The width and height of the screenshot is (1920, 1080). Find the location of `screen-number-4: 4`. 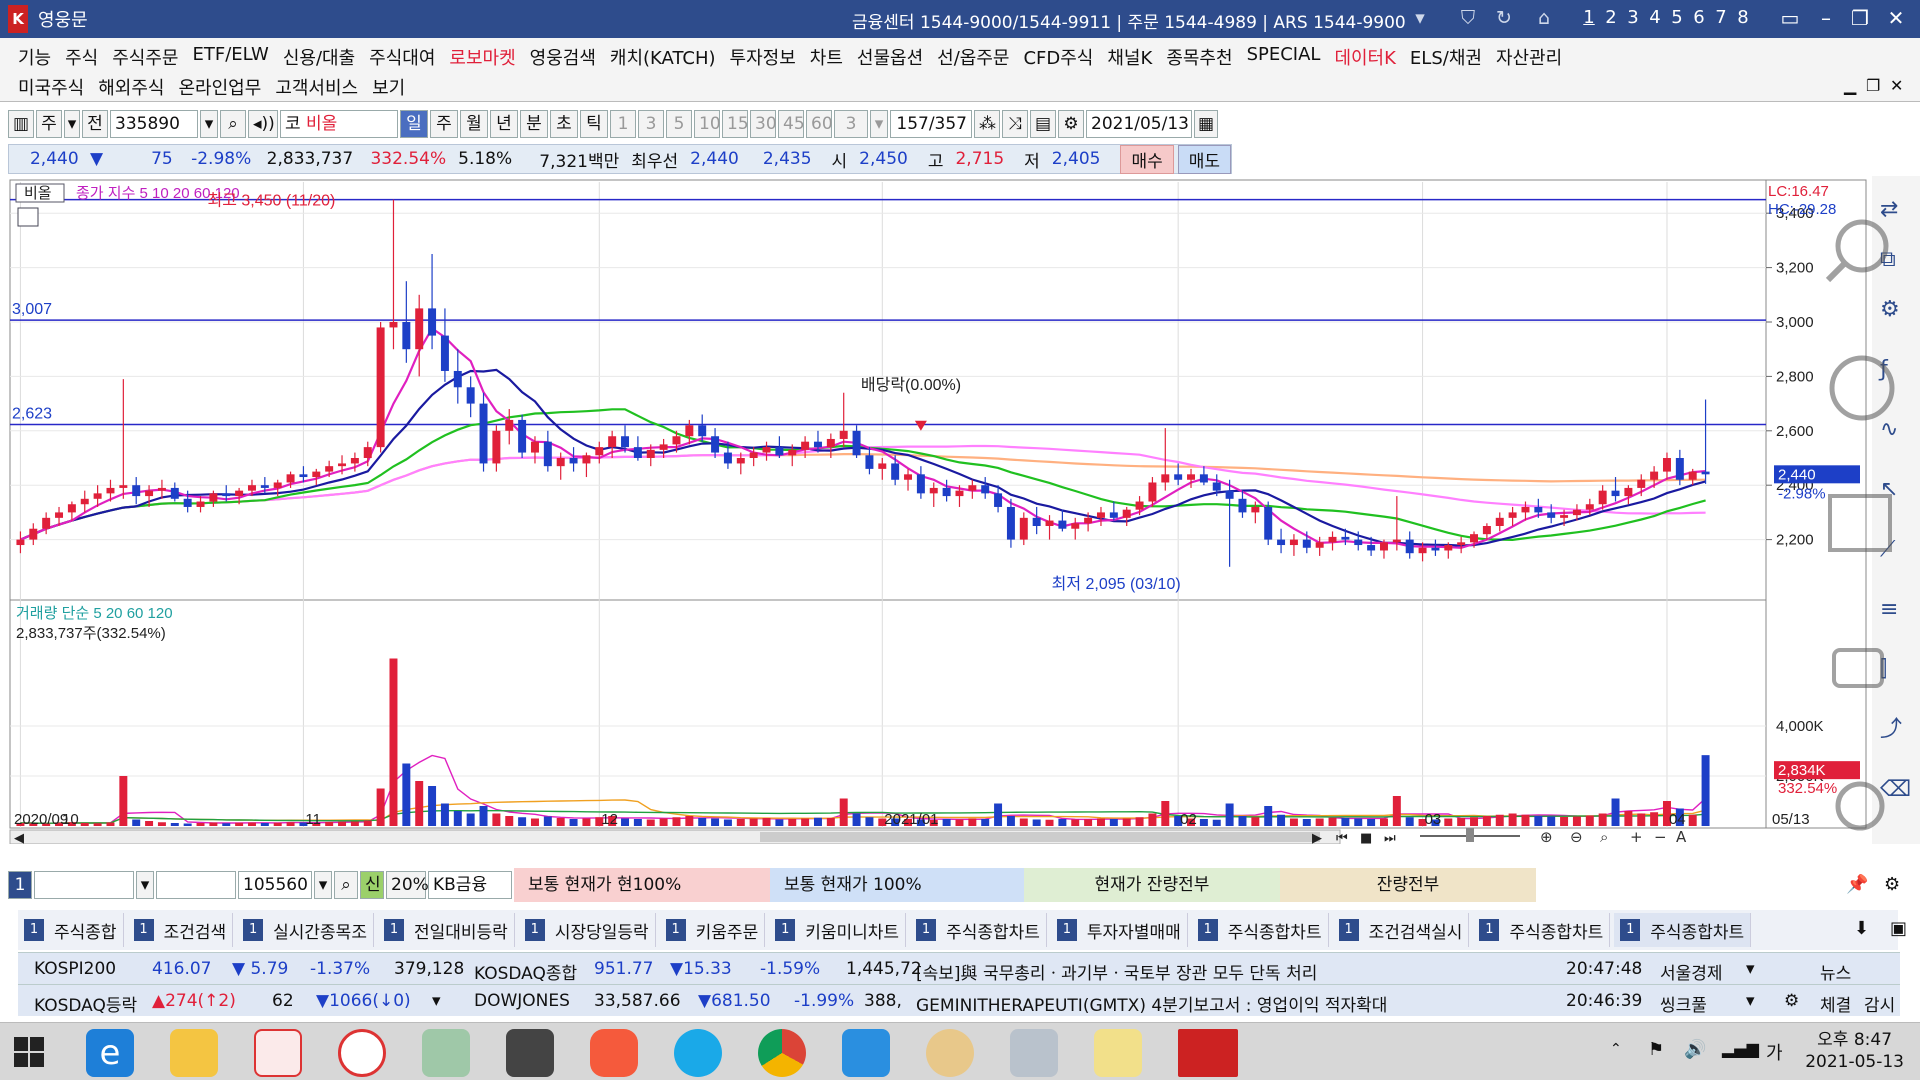

screen-number-4: 4 is located at coordinates (1655, 17).